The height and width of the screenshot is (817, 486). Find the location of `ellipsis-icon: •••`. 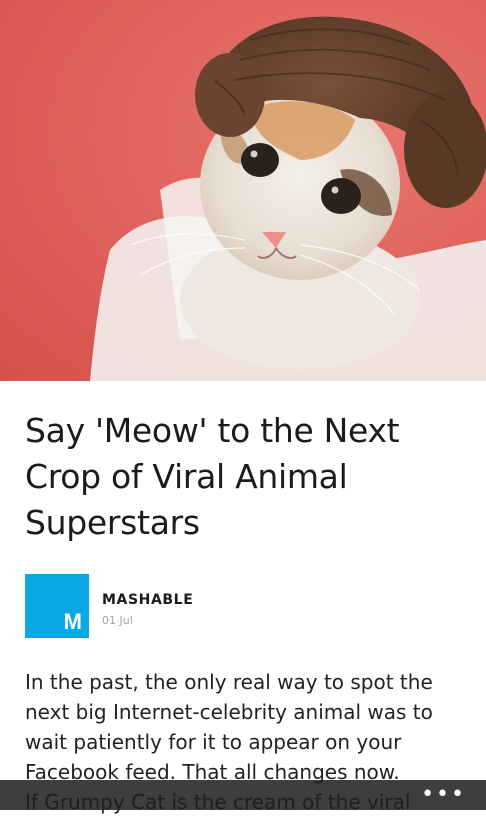

ellipsis-icon: ••• is located at coordinates (443, 795).